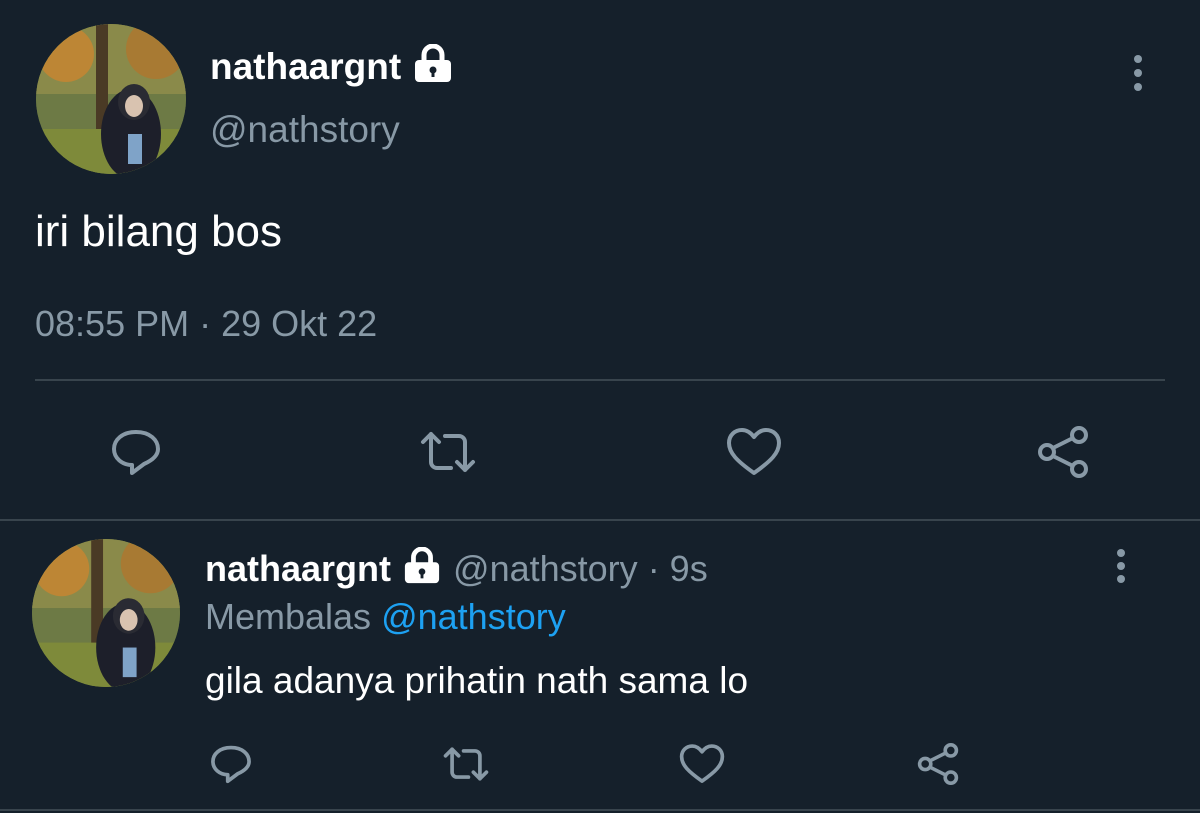 The image size is (1200, 813). What do you see at coordinates (545, 568) in the screenshot?
I see `reply-handle: @nathstory` at bounding box center [545, 568].